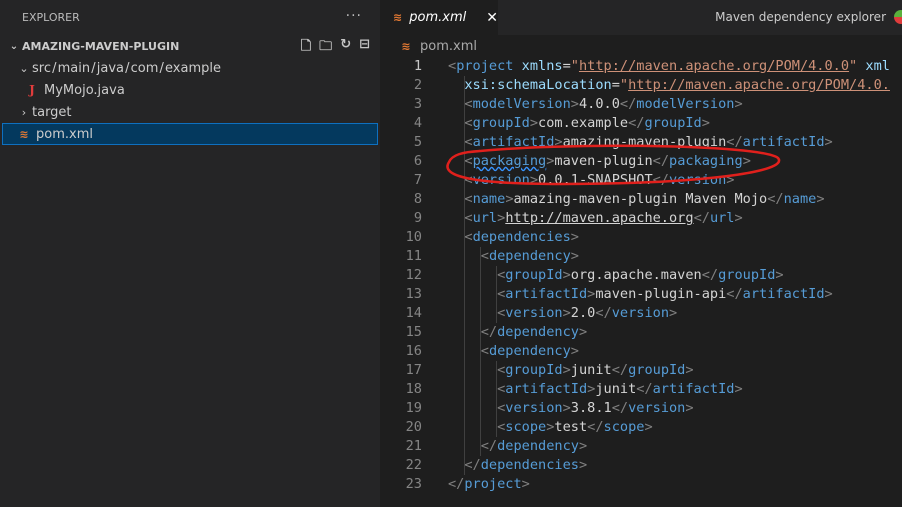  Describe the element at coordinates (413, 408) in the screenshot. I see `line-number: 19` at that location.